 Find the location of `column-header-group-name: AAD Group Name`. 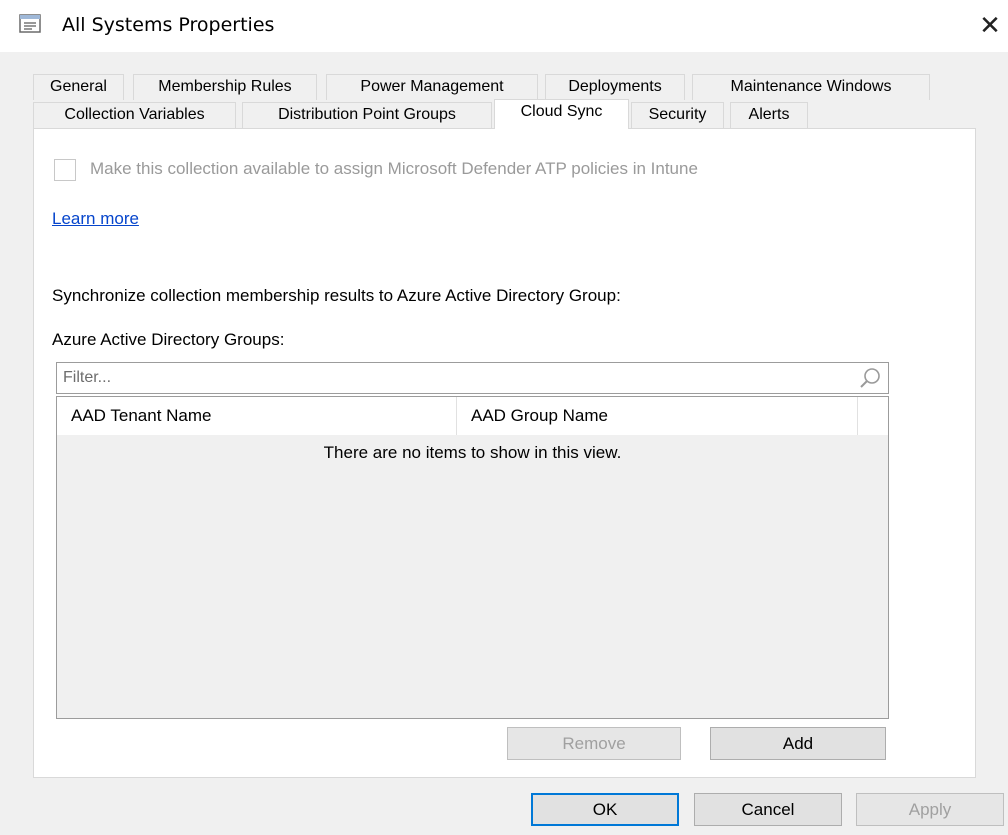

column-header-group-name: AAD Group Name is located at coordinates (657, 416).